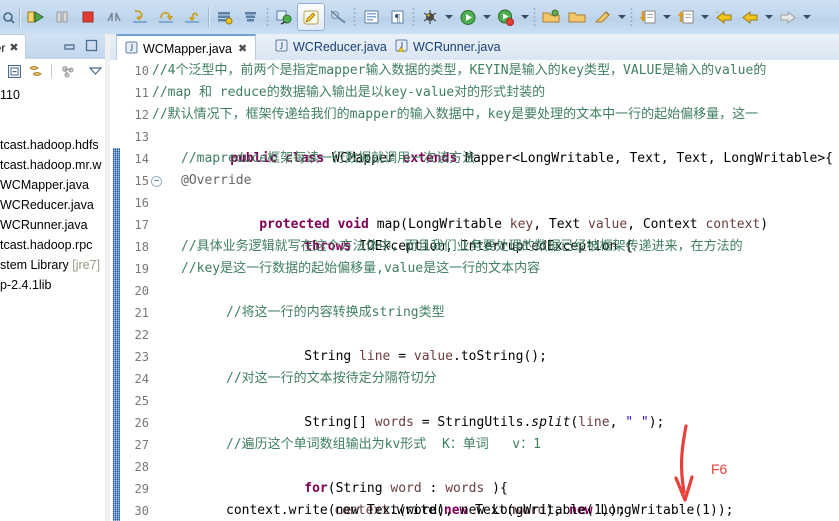 The width and height of the screenshot is (839, 521). Describe the element at coordinates (577, 17) in the screenshot. I see `external-tools-icon` at that location.